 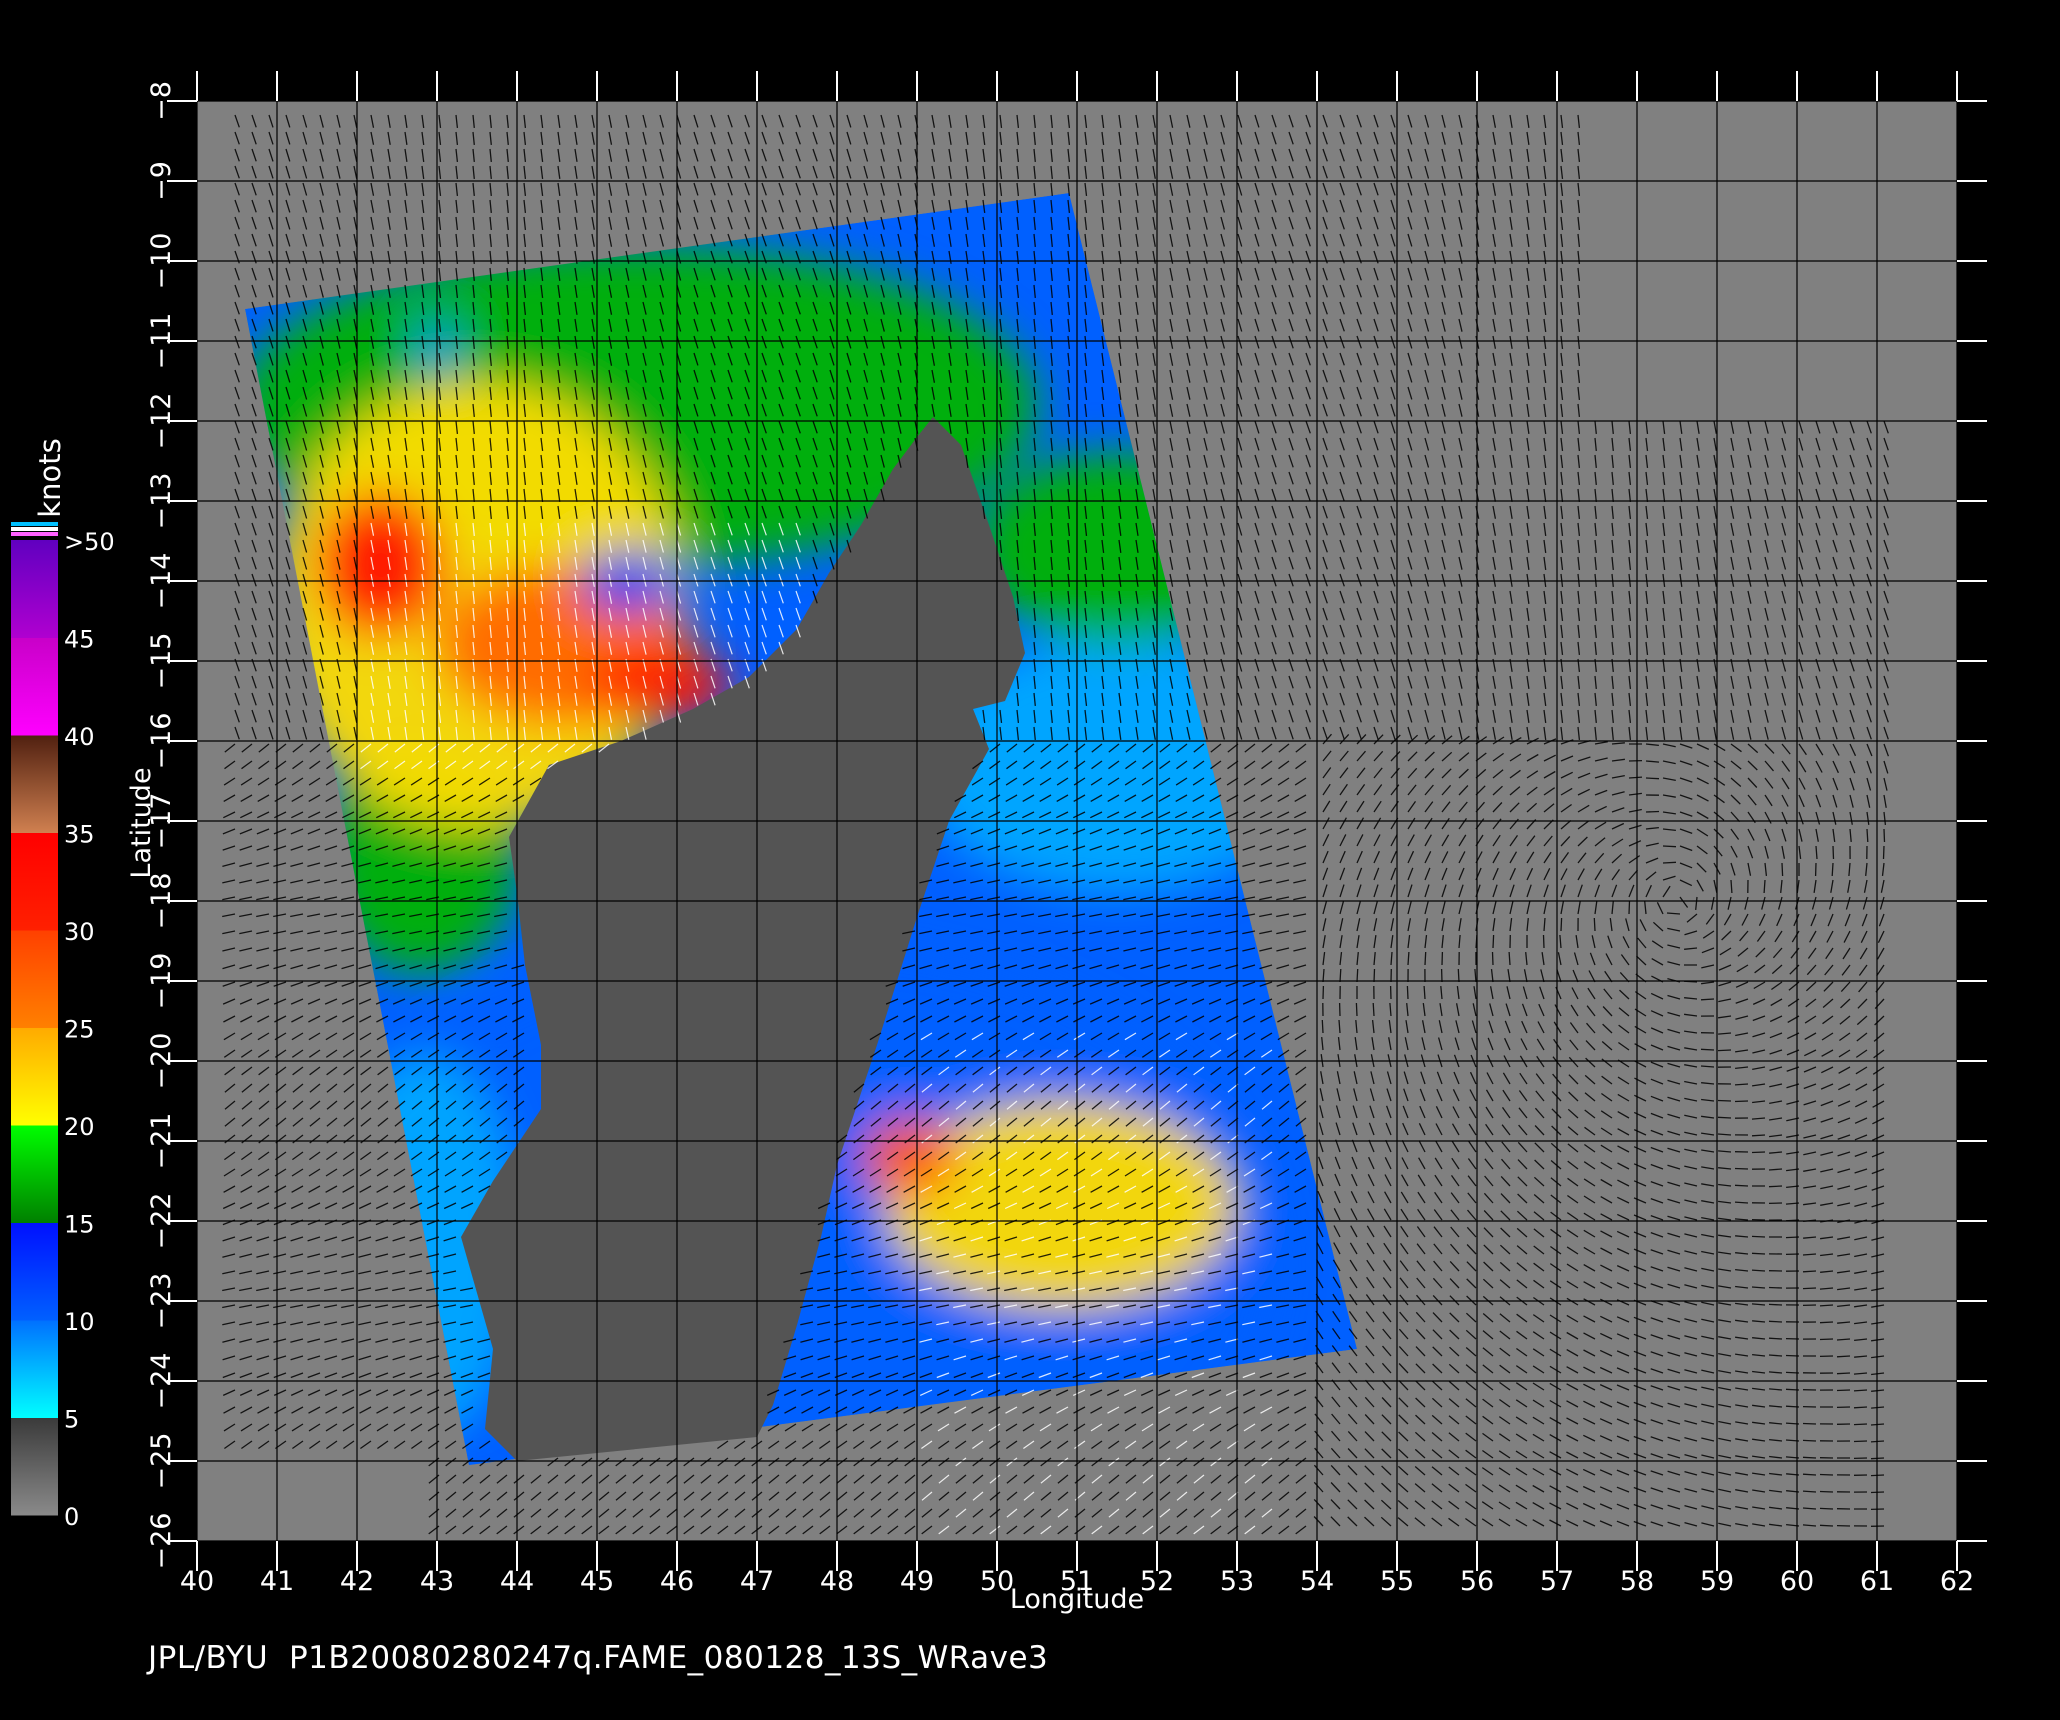 What do you see at coordinates (161, 101) in the screenshot?
I see `y-tick-label: −8` at bounding box center [161, 101].